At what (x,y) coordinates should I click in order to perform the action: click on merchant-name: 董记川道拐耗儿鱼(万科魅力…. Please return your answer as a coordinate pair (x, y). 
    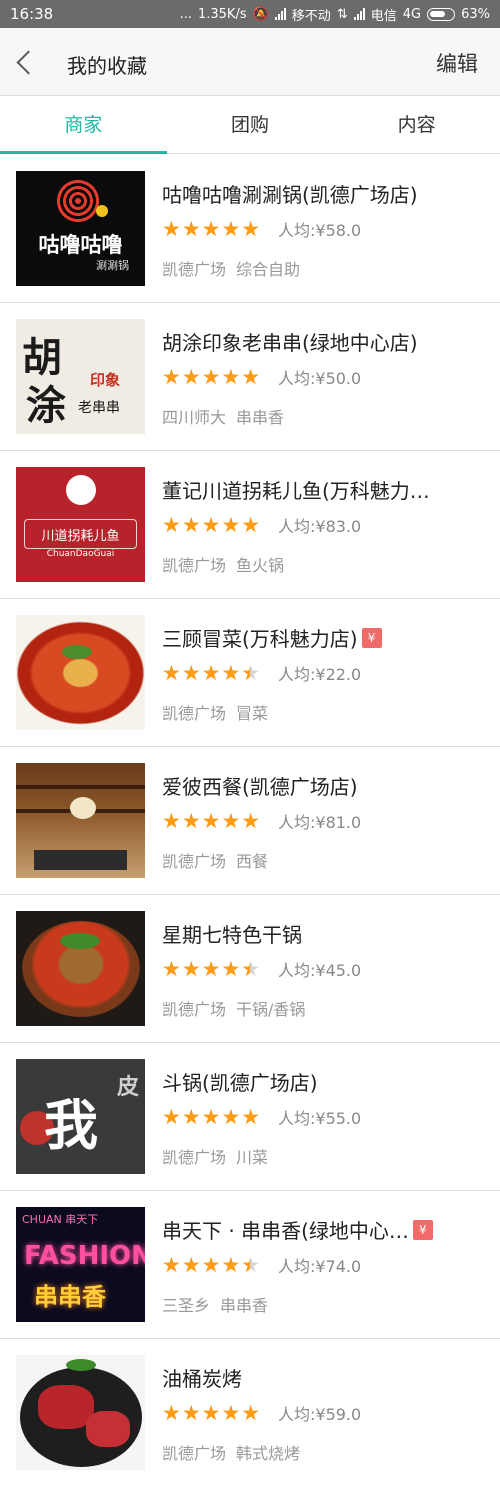
    Looking at the image, I should click on (296, 491).